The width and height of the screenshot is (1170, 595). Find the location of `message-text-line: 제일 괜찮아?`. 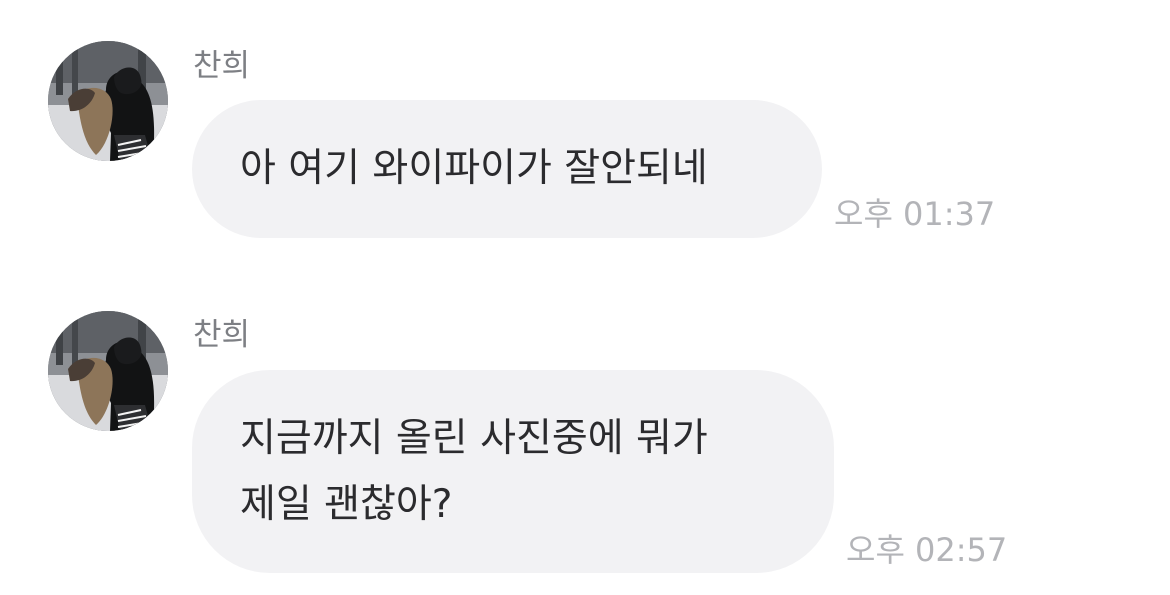

message-text-line: 제일 괜찮아? is located at coordinates (346, 504).